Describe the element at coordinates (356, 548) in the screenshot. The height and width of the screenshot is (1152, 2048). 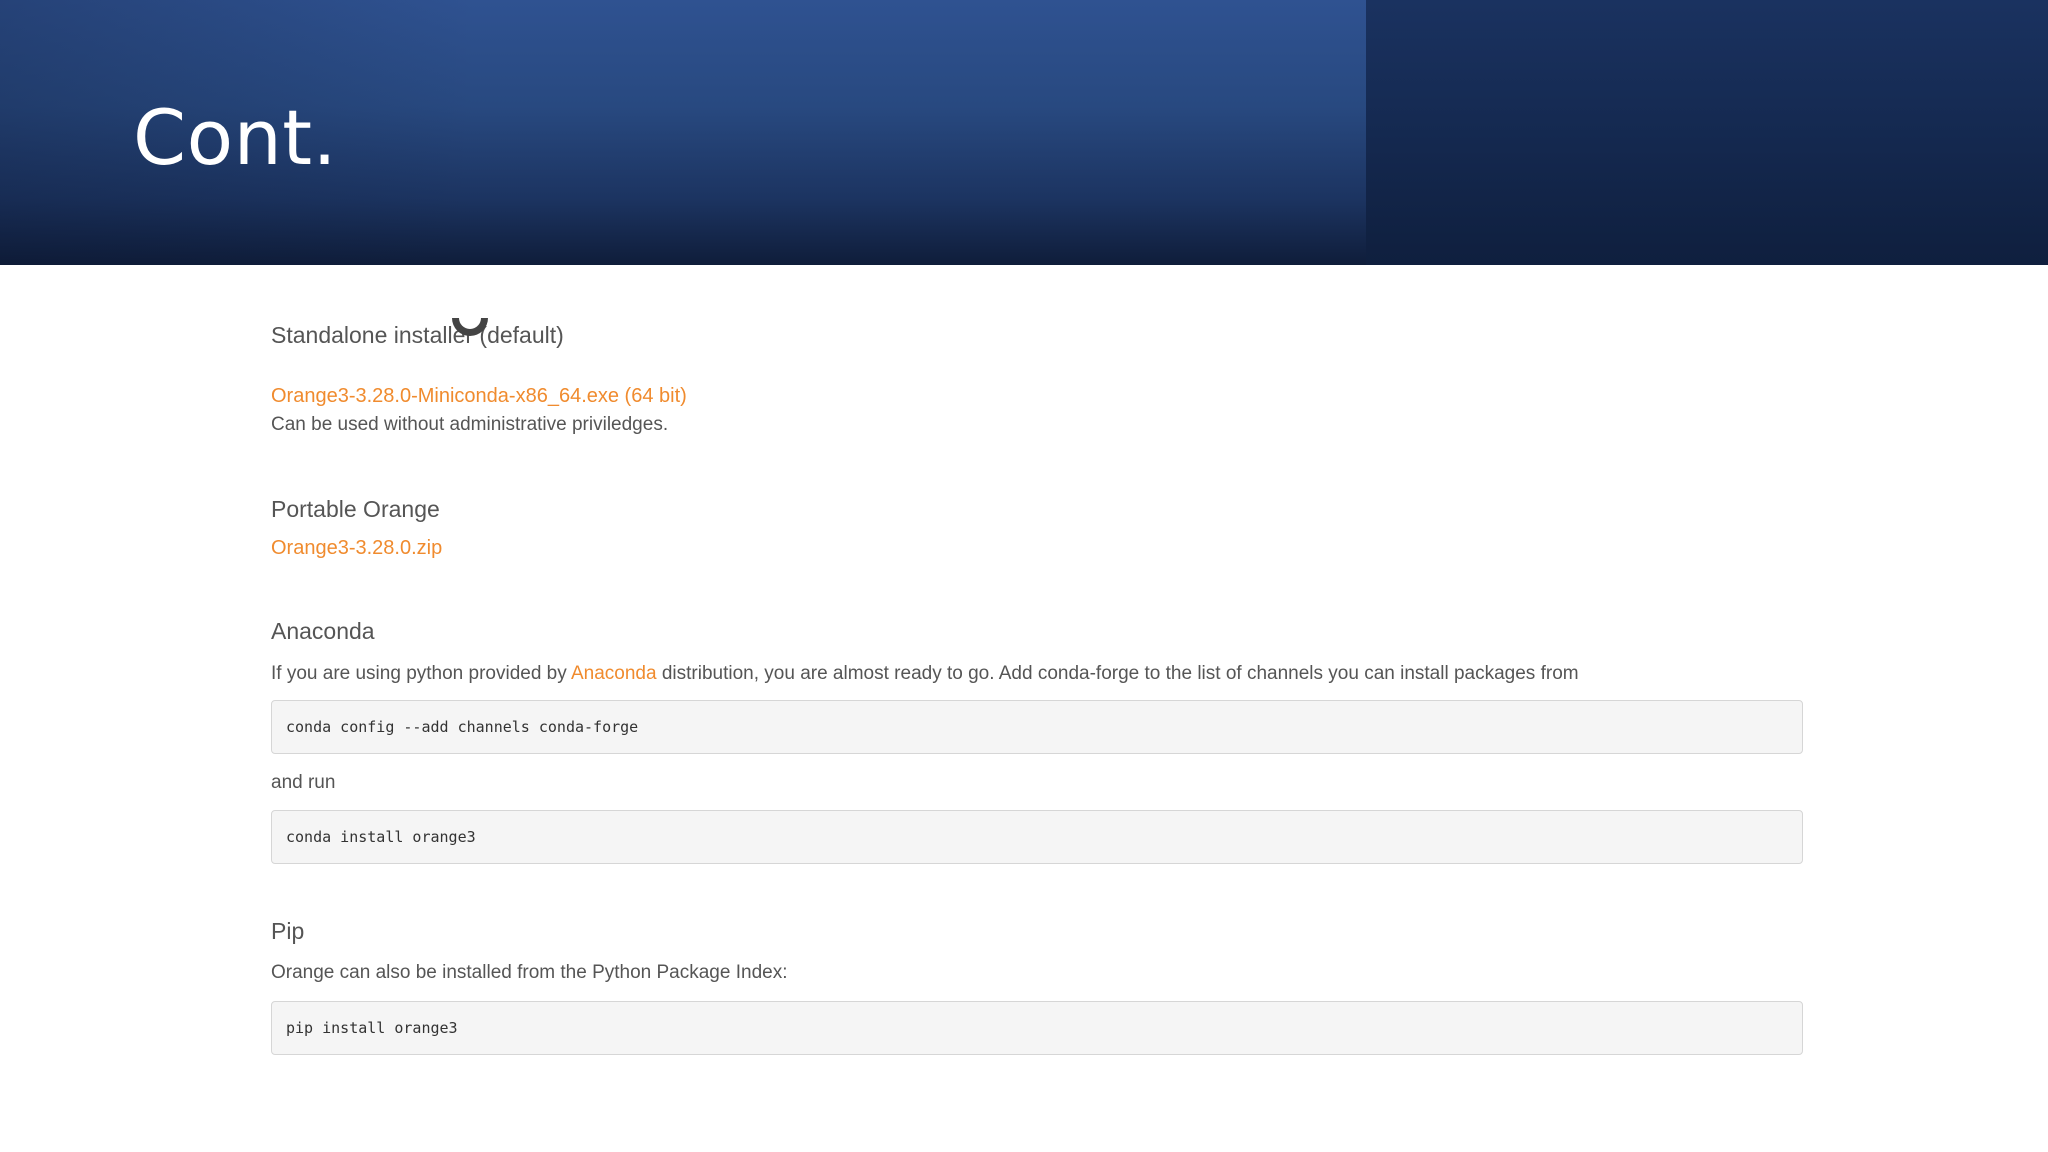
I see `portable-download-link: Orange3-3.28.0.zip` at that location.